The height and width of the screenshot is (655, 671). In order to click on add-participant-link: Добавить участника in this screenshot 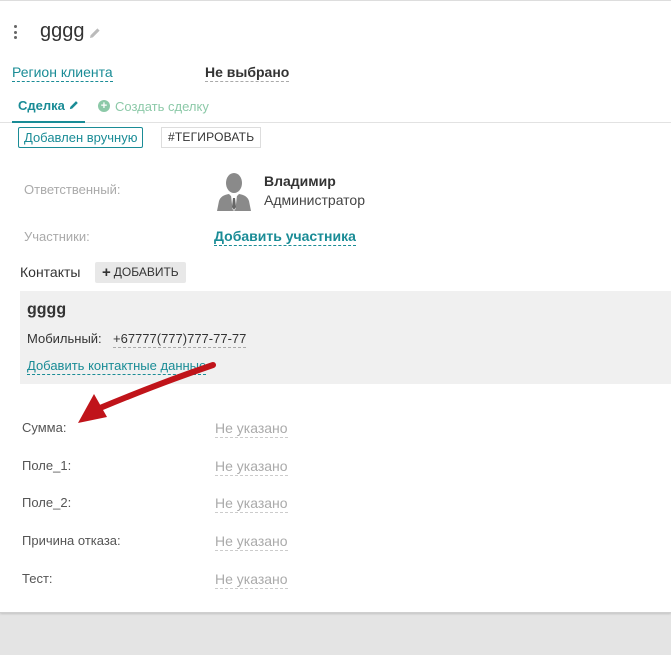, I will do `click(285, 237)`.